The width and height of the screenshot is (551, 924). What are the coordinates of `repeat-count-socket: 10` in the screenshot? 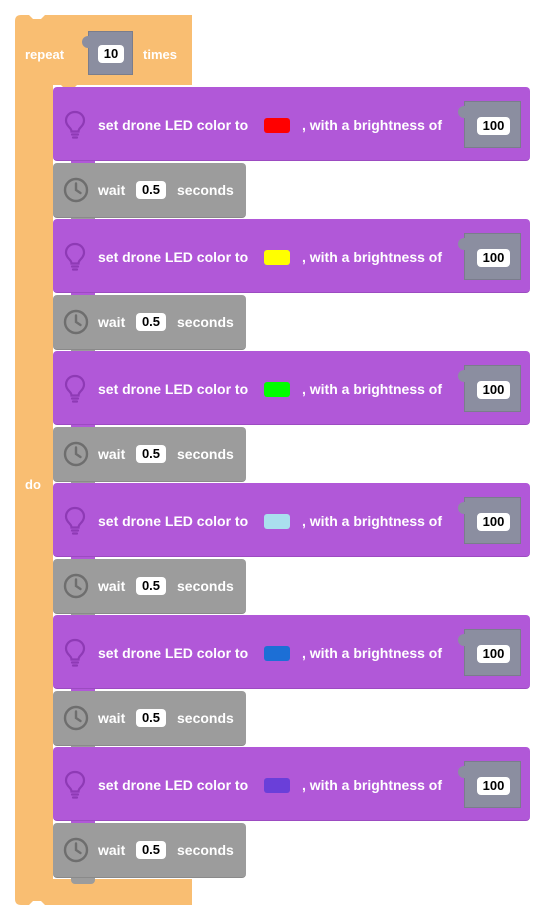 It's located at (107, 53).